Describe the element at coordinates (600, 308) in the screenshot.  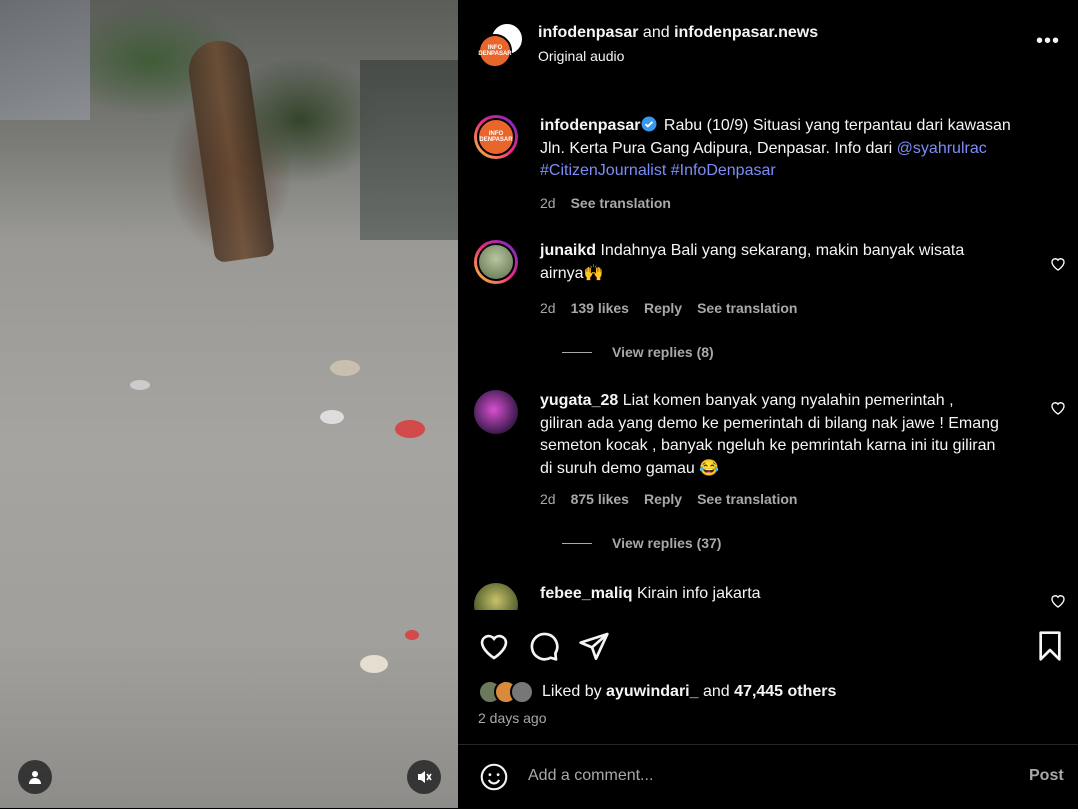
I see `like-count: 139 likes` at that location.